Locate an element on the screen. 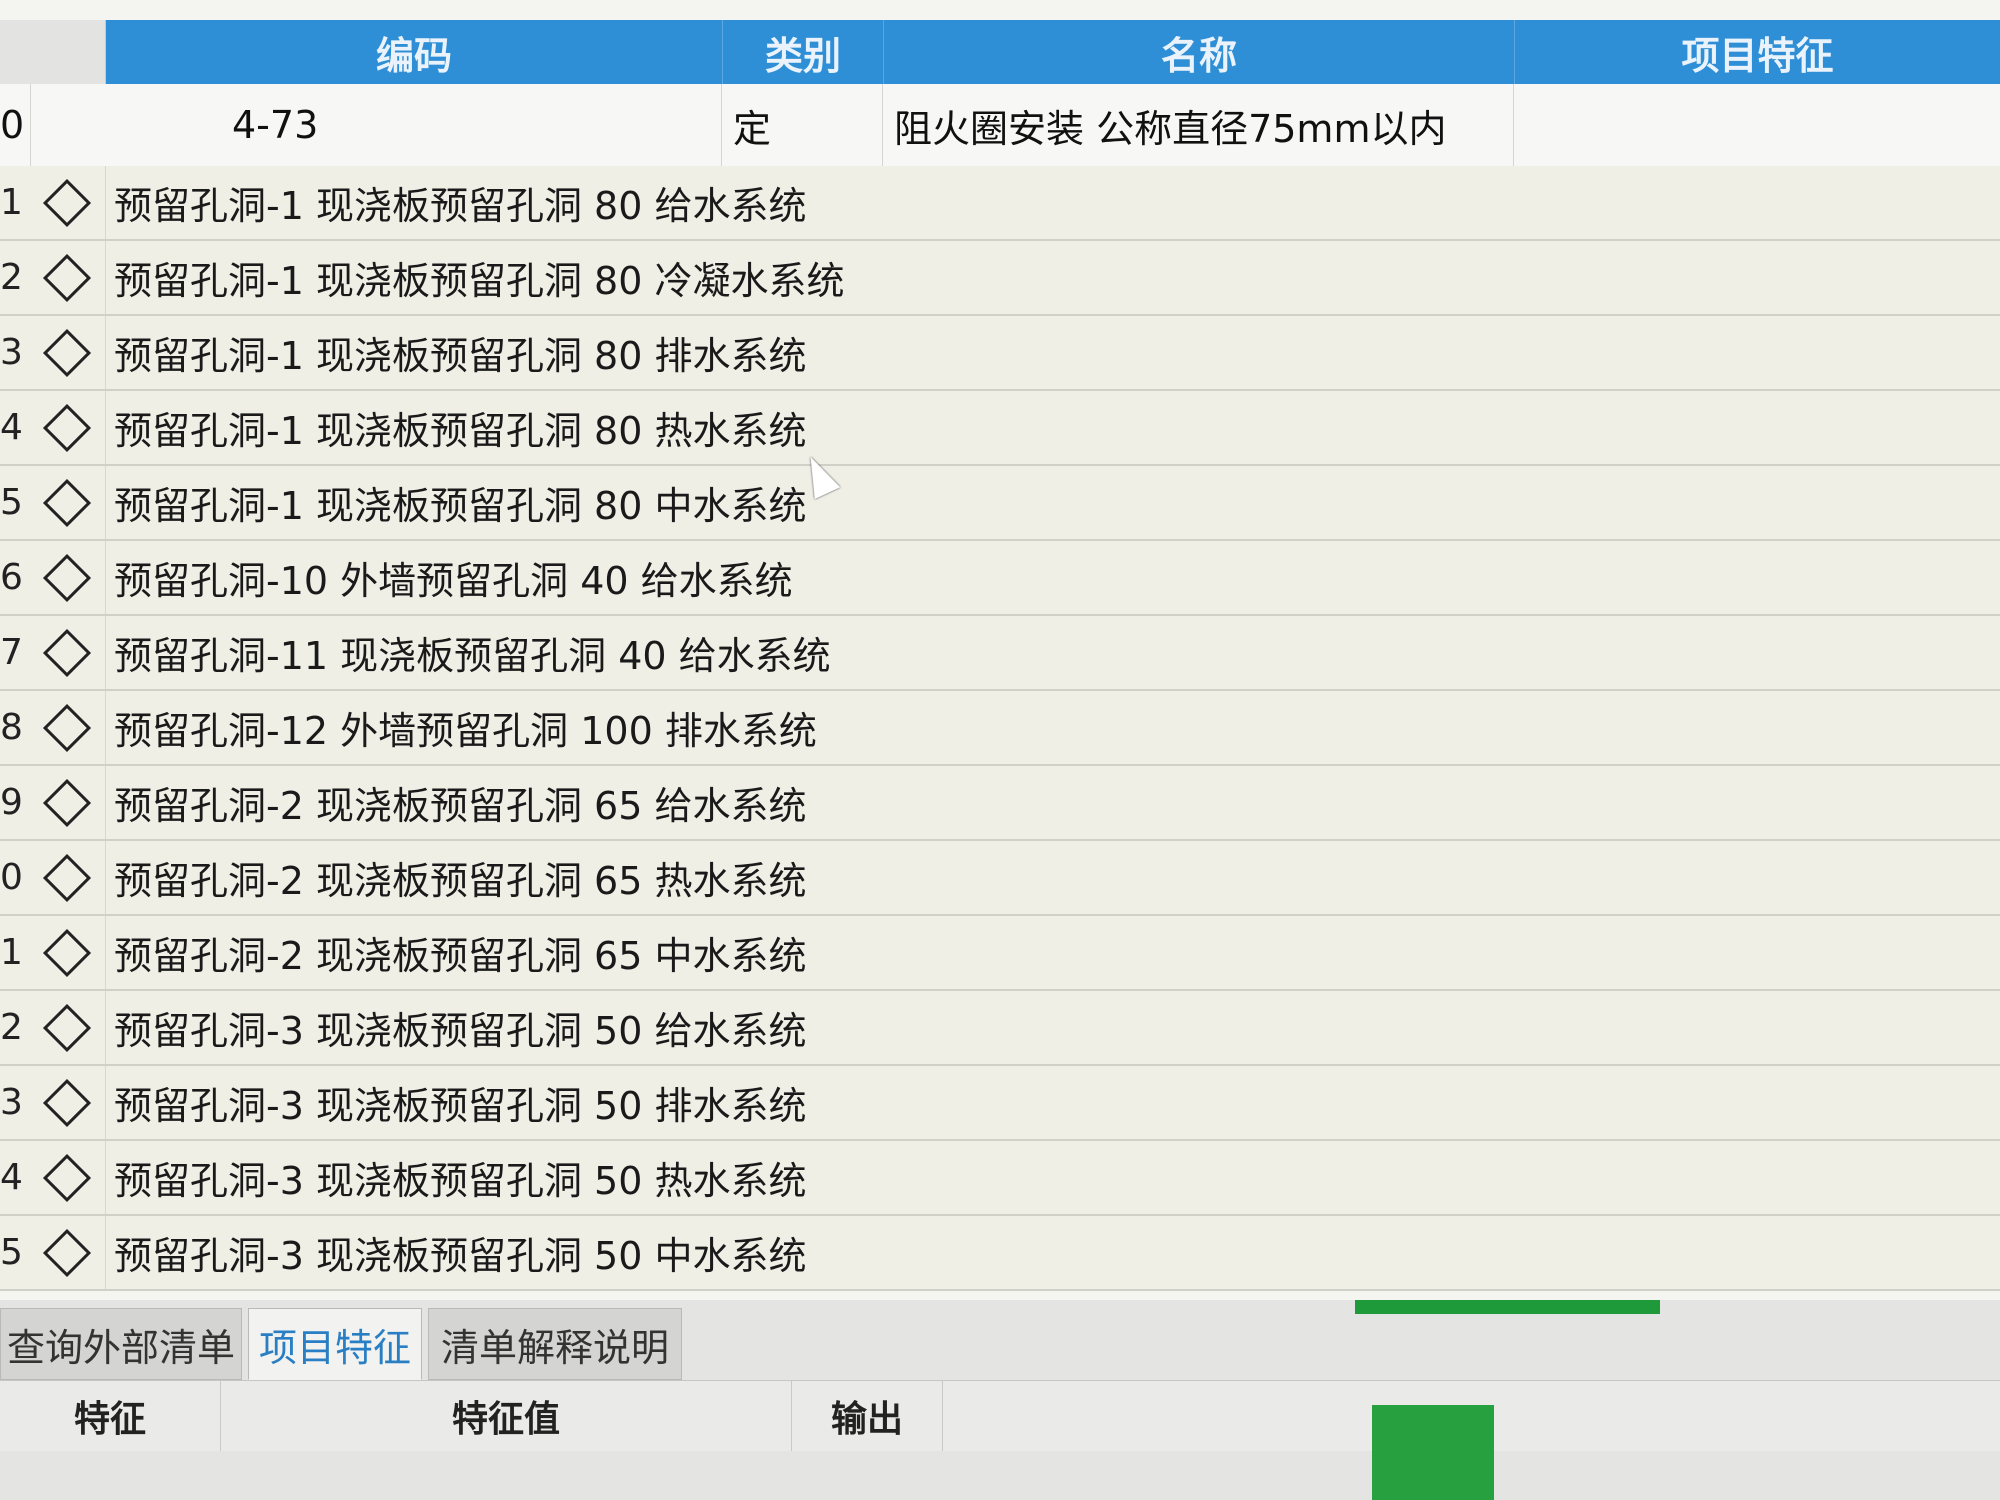 The image size is (2000, 1500). item-name: 预留孔洞-2 现浇板预留孔洞 65 给水系统 is located at coordinates (460, 806).